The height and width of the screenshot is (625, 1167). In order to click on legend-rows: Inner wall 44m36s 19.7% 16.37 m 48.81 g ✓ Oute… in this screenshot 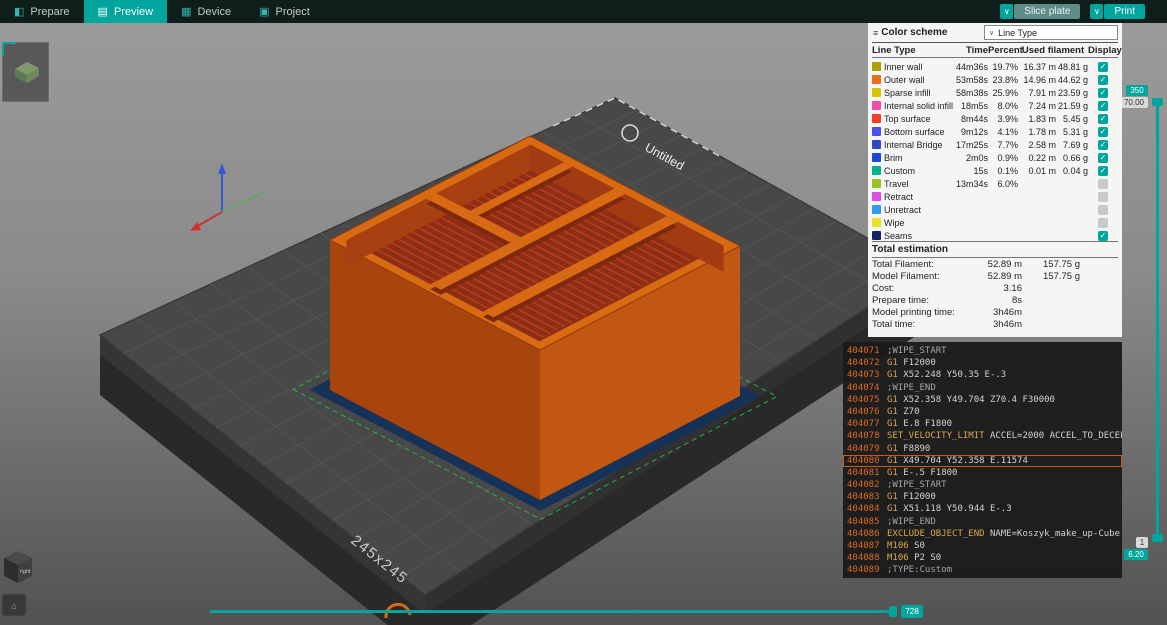, I will do `click(995, 149)`.